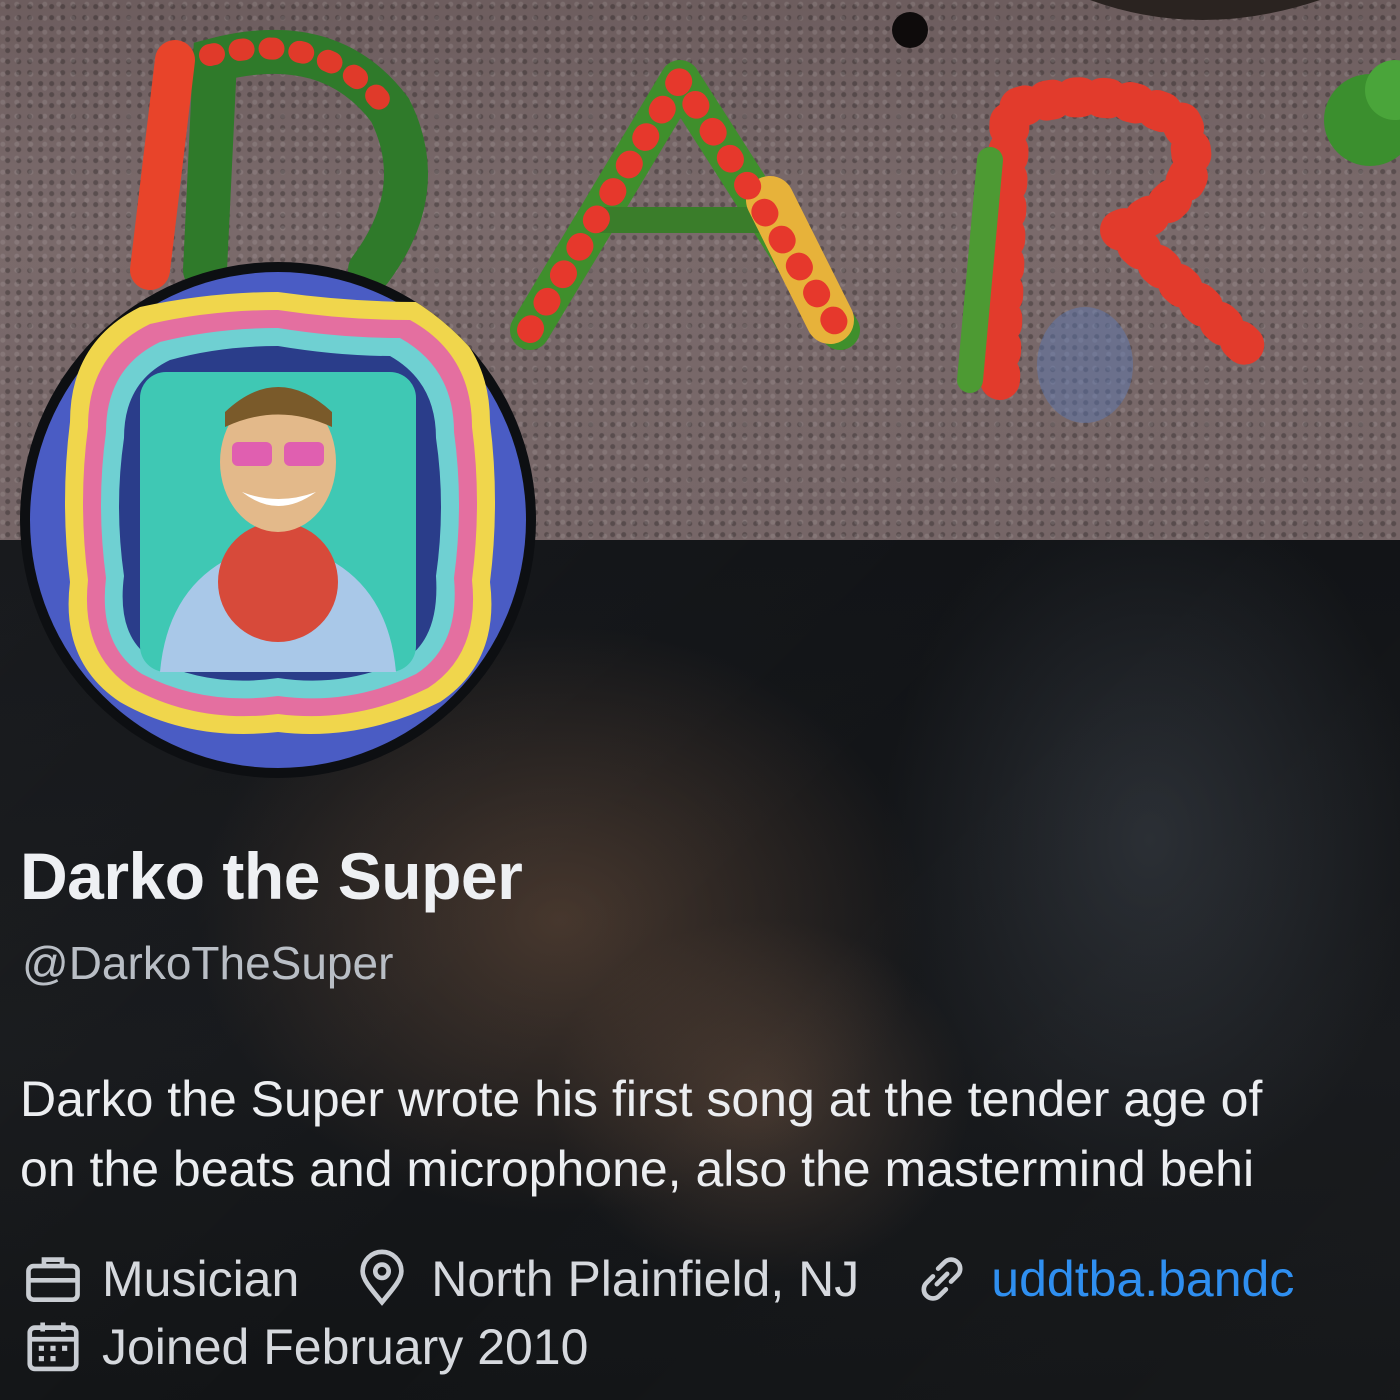 The width and height of the screenshot is (1400, 1400). Describe the element at coordinates (942, 1279) in the screenshot. I see `link-icon` at that location.